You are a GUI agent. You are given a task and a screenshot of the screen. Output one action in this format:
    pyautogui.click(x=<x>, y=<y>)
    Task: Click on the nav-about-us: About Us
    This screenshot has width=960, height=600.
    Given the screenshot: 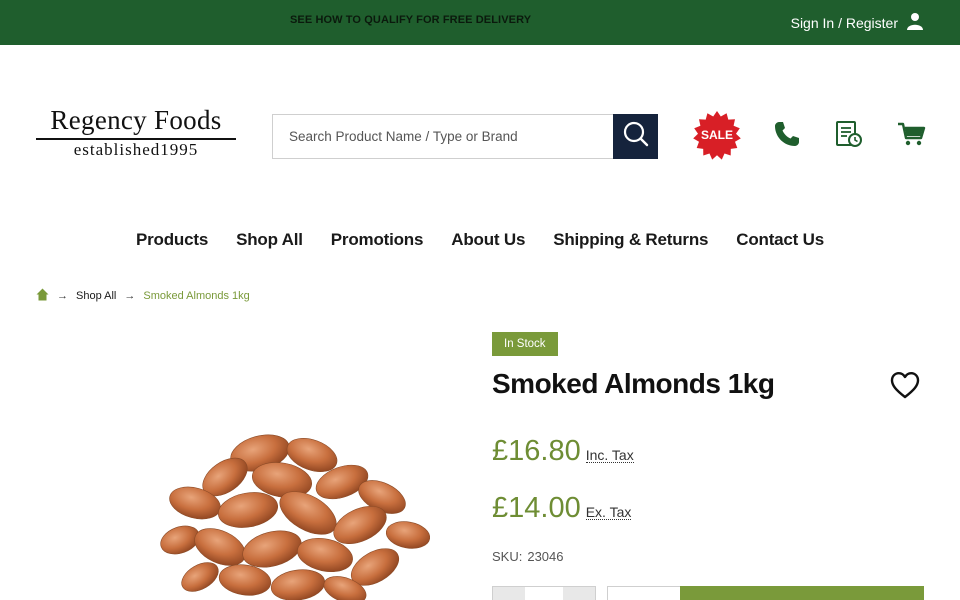 What is the action you would take?
    pyautogui.click(x=488, y=240)
    